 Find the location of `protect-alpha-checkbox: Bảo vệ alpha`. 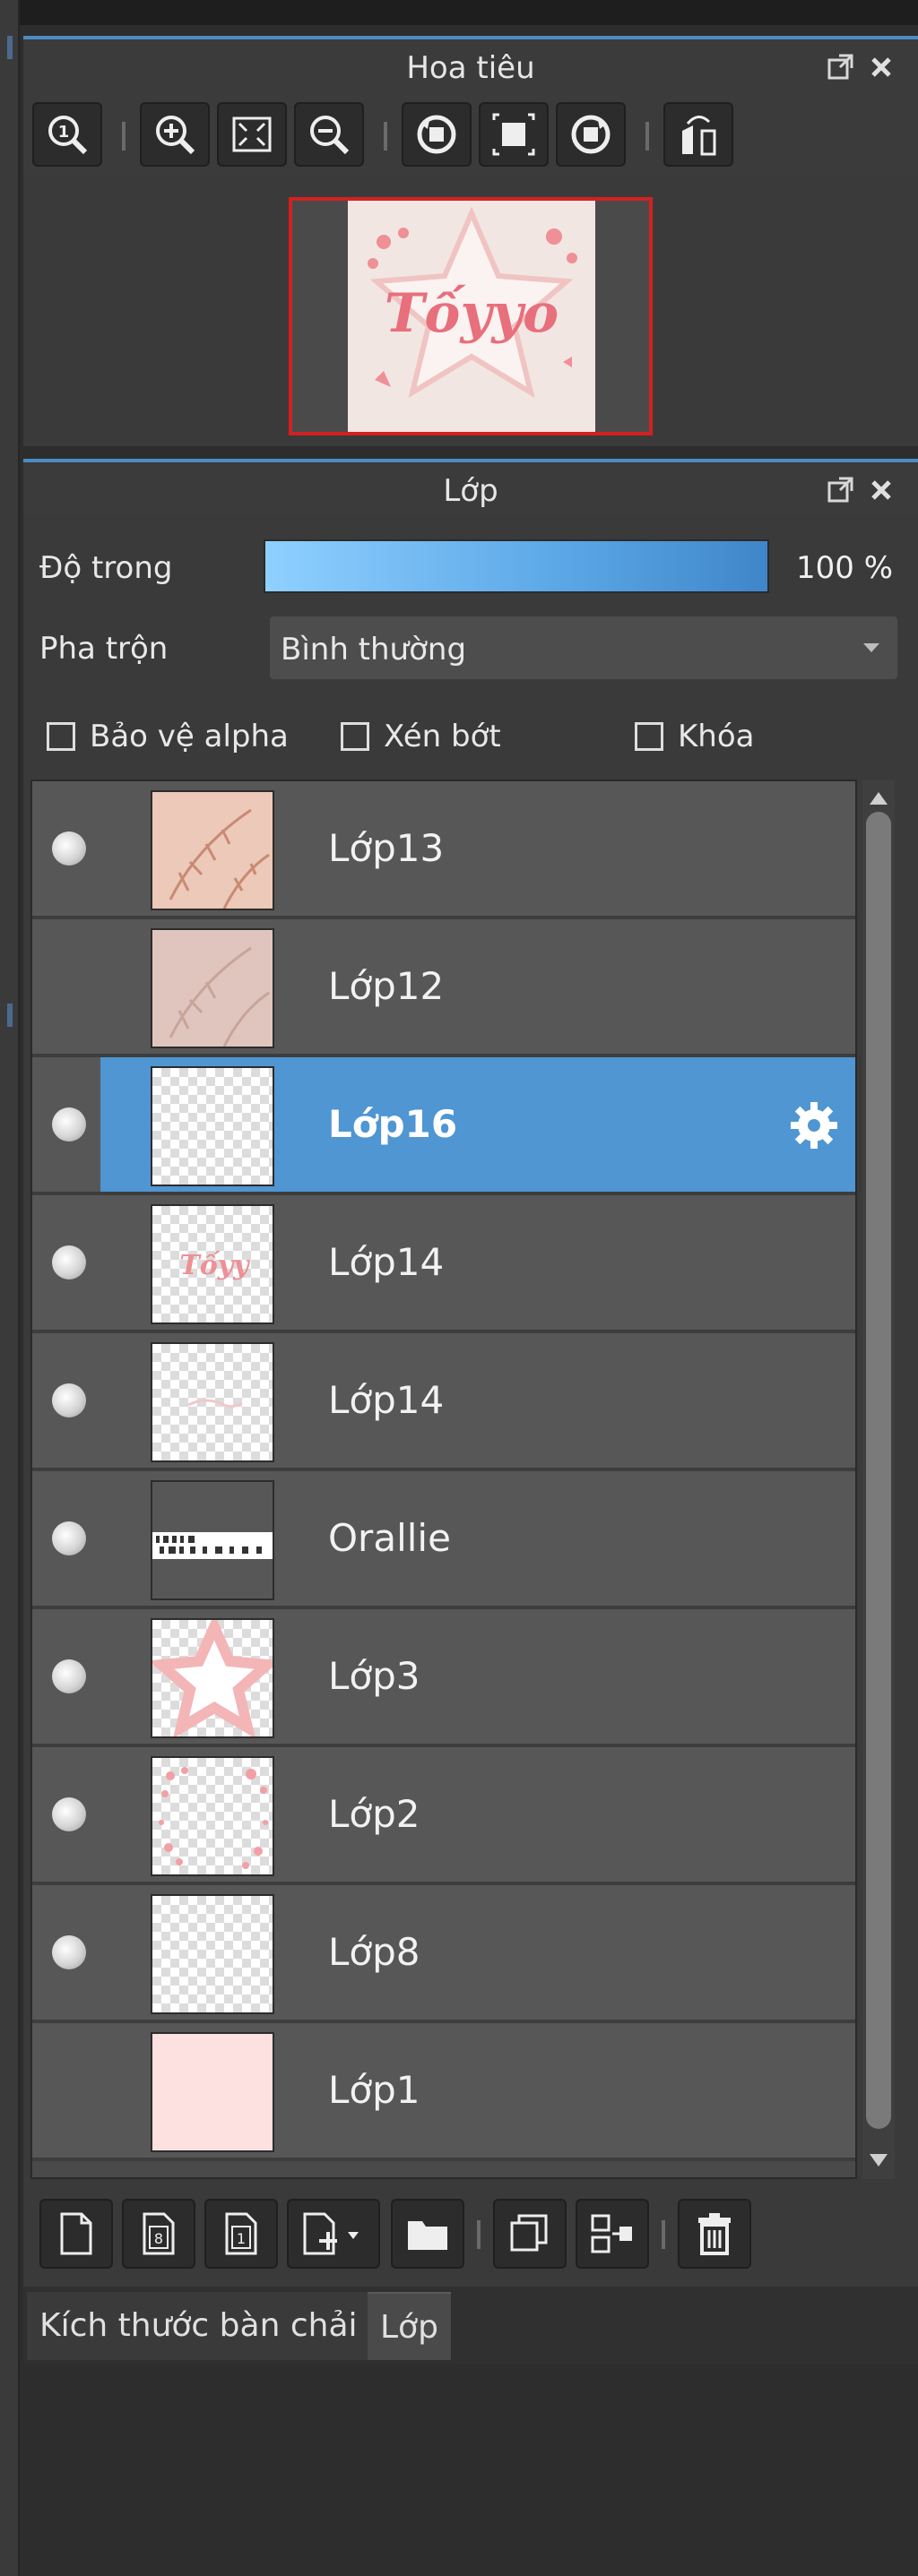

protect-alpha-checkbox: Bảo vệ alpha is located at coordinates (168, 736).